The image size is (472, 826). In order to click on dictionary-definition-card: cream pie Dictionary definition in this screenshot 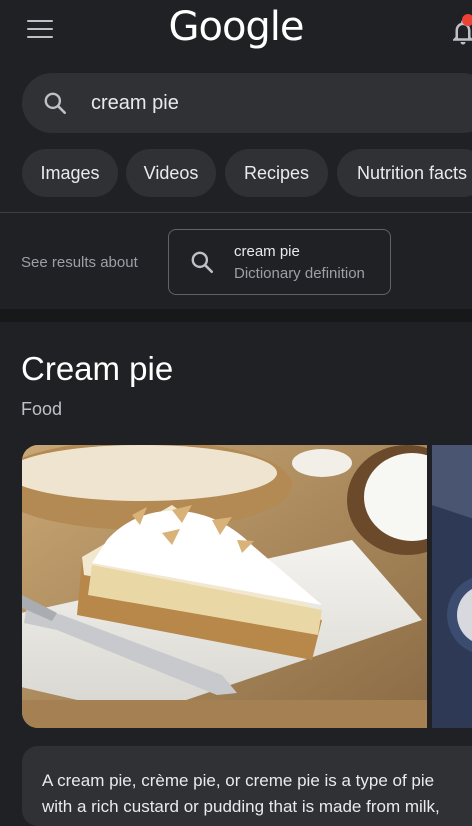, I will do `click(279, 262)`.